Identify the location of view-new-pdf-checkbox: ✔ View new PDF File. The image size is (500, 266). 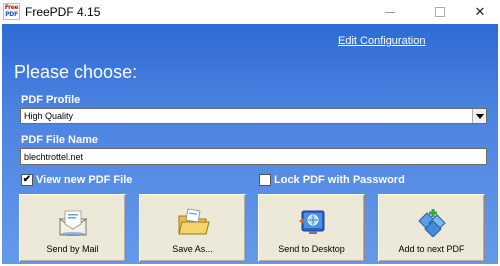
(76, 180).